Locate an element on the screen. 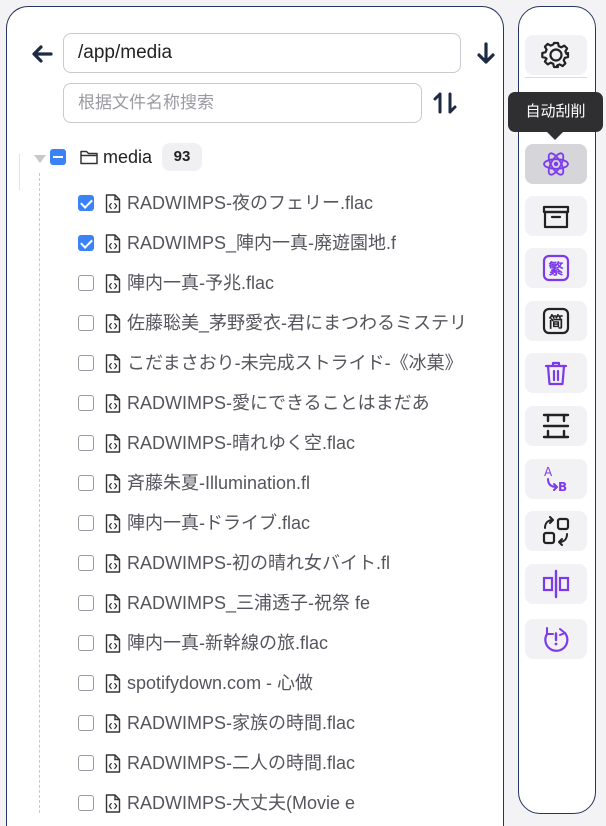 The width and height of the screenshot is (606, 826). swap-squares-icon is located at coordinates (556, 531).